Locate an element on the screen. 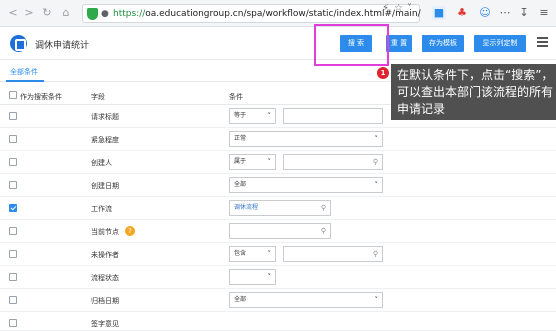 The image size is (556, 331). app-header: 调休申请统计 搜 索 重 置 存为模板 显示列定制 is located at coordinates (278, 43).